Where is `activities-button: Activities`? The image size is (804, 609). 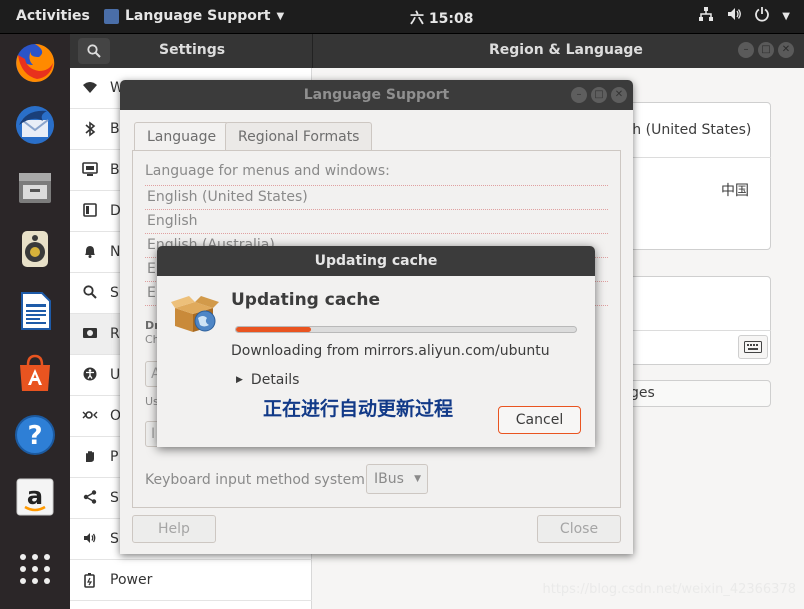
activities-button: Activities is located at coordinates (53, 16).